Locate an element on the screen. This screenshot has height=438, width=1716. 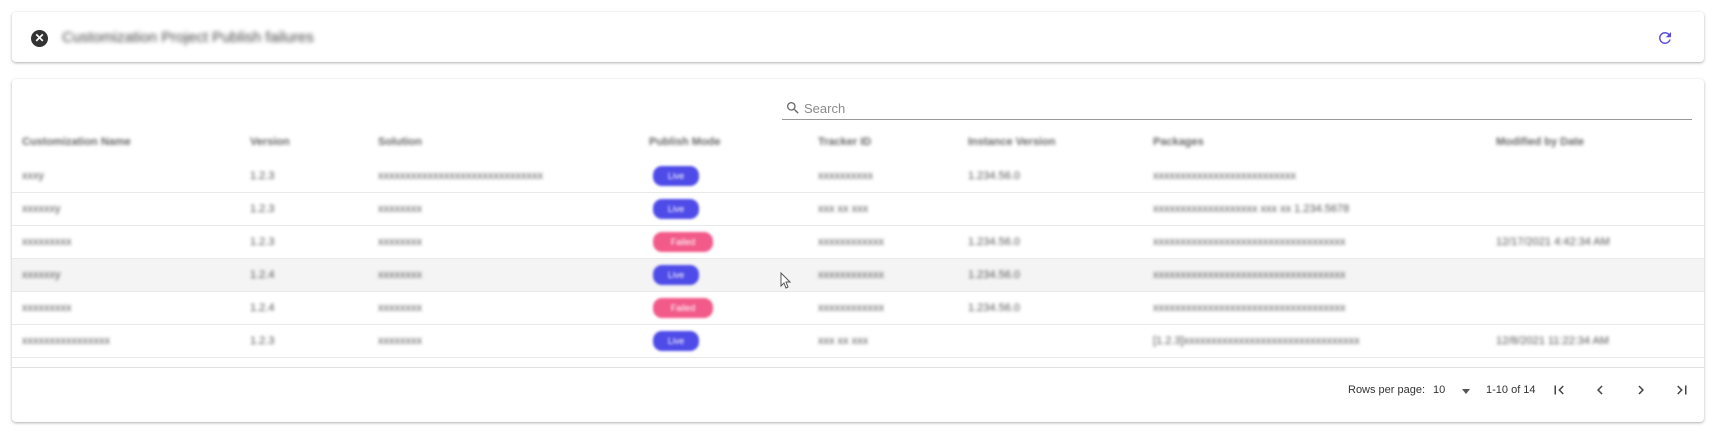
cell-modified-by-date: 12/8/2021 11:22:34 AM is located at coordinates (1552, 341).